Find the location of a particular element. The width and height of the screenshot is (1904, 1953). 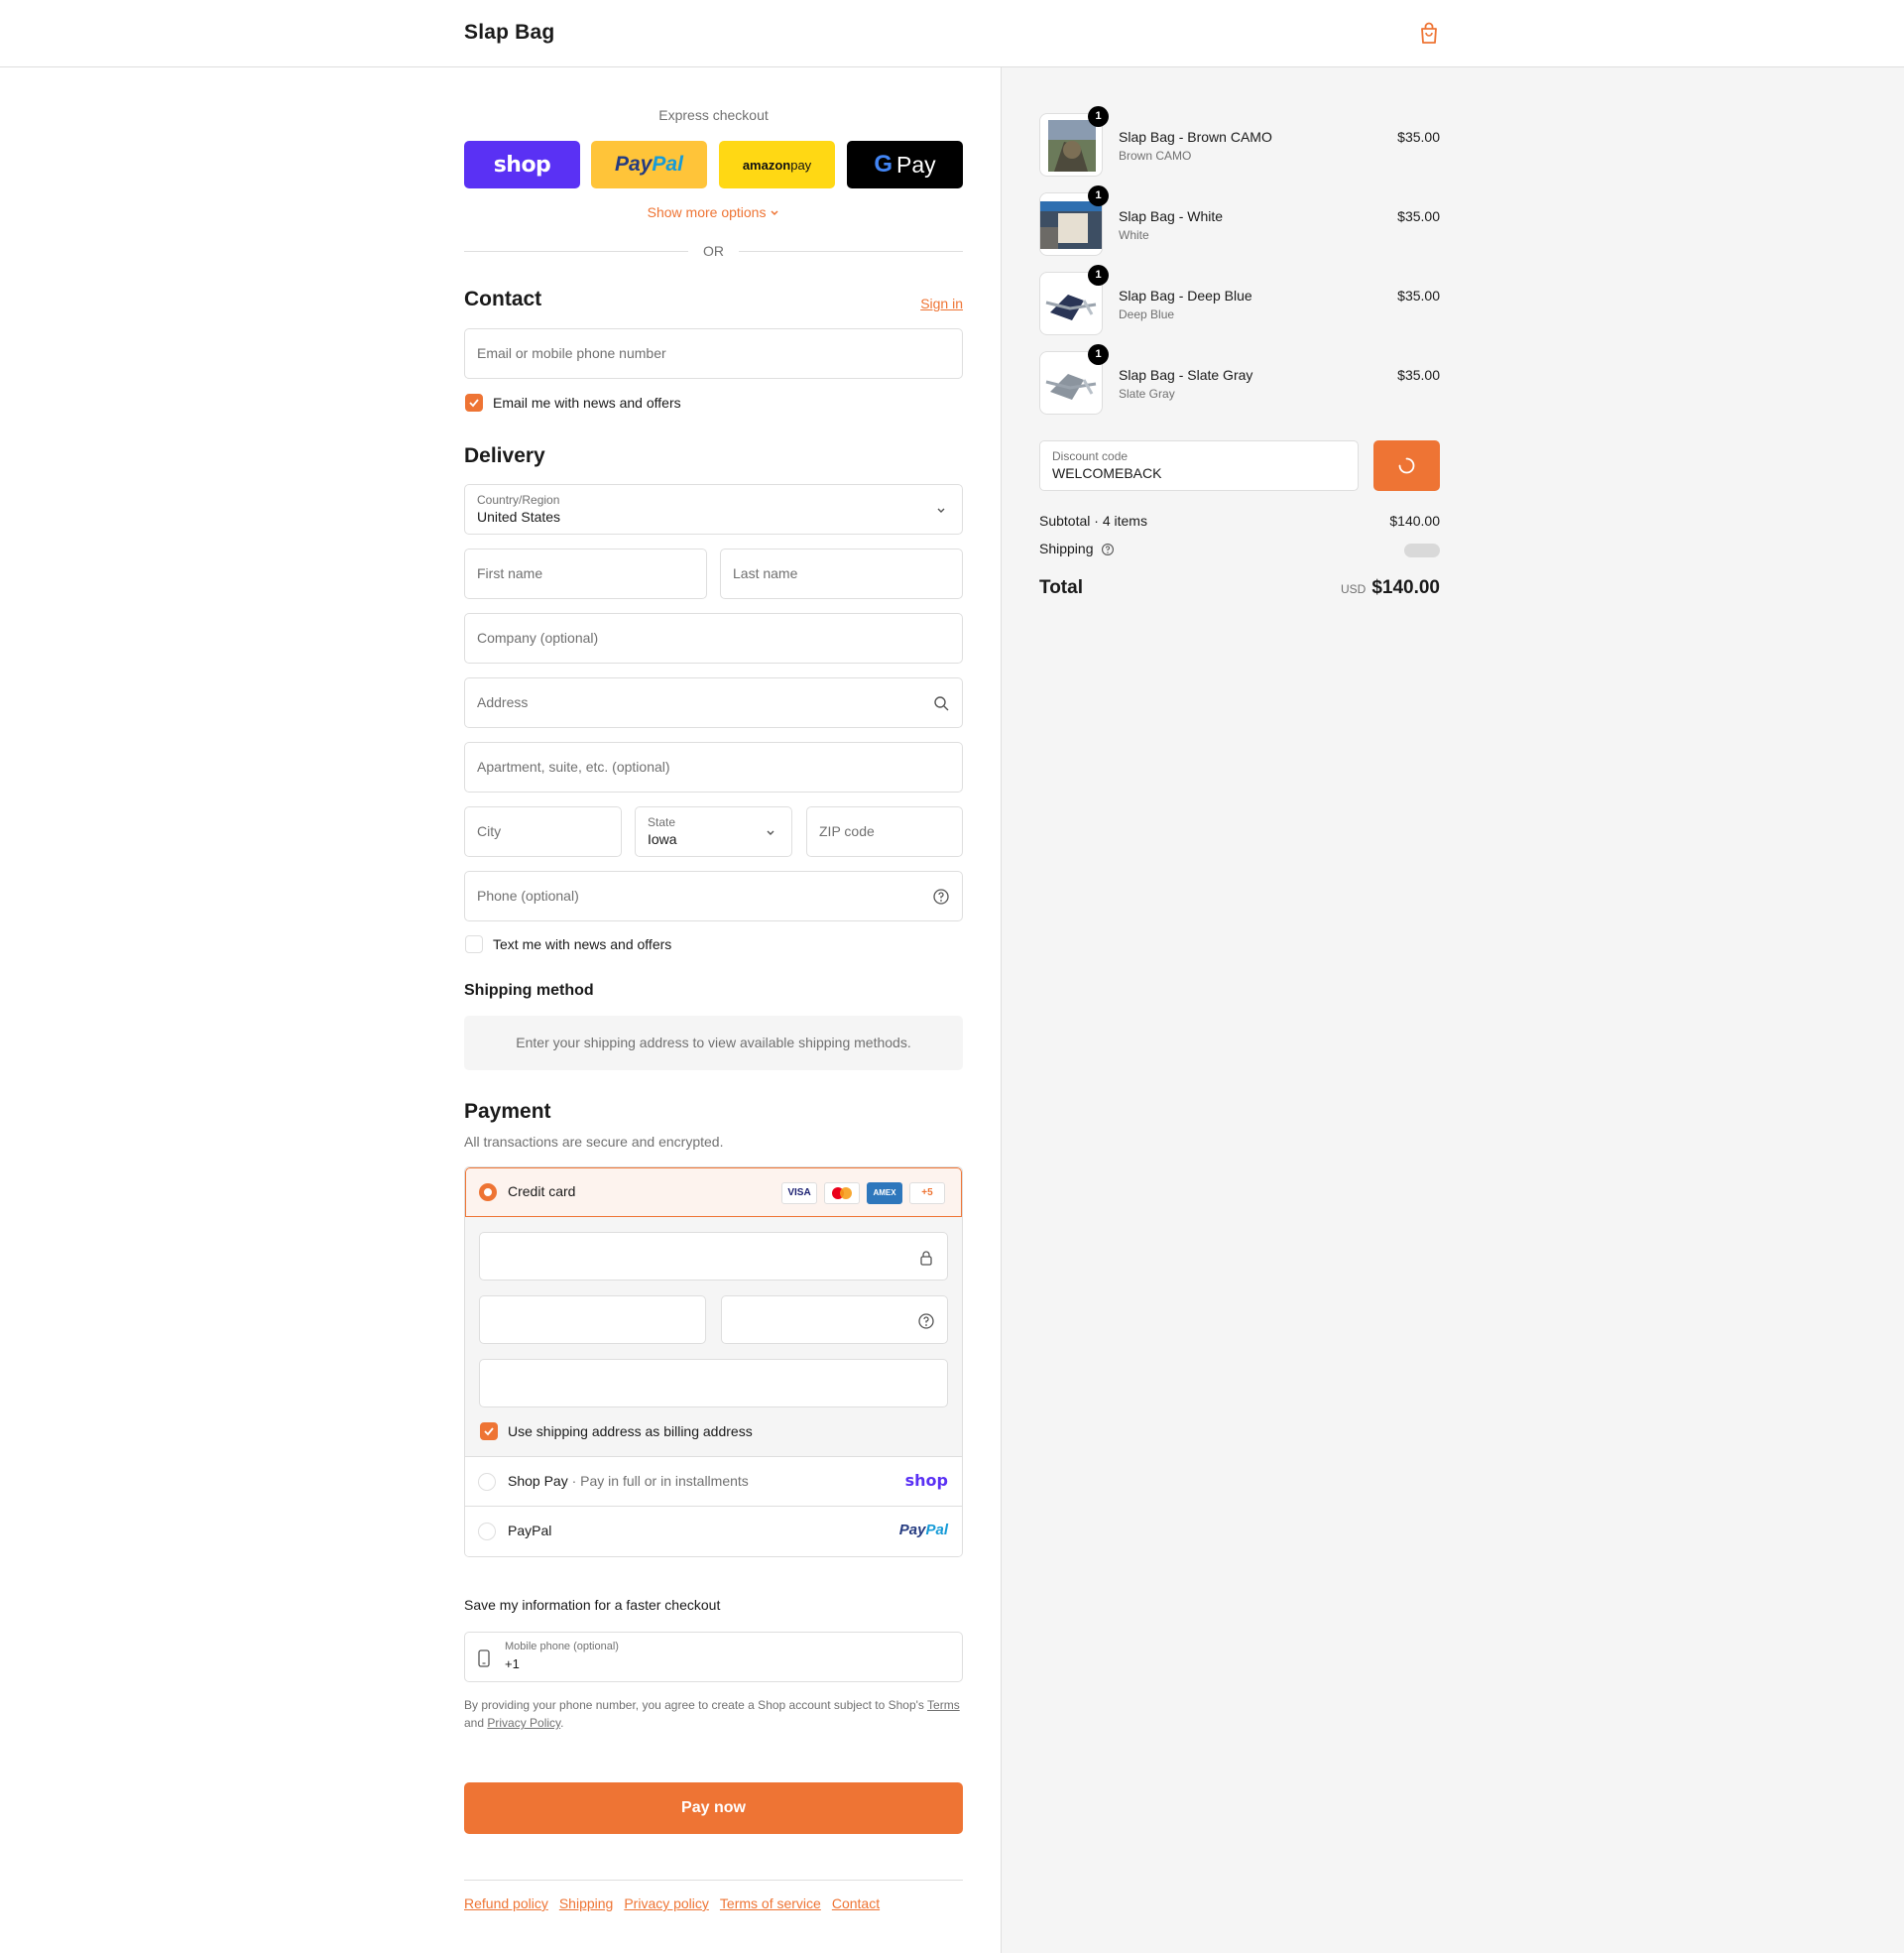

terms-link: Terms is located at coordinates (943, 1705).